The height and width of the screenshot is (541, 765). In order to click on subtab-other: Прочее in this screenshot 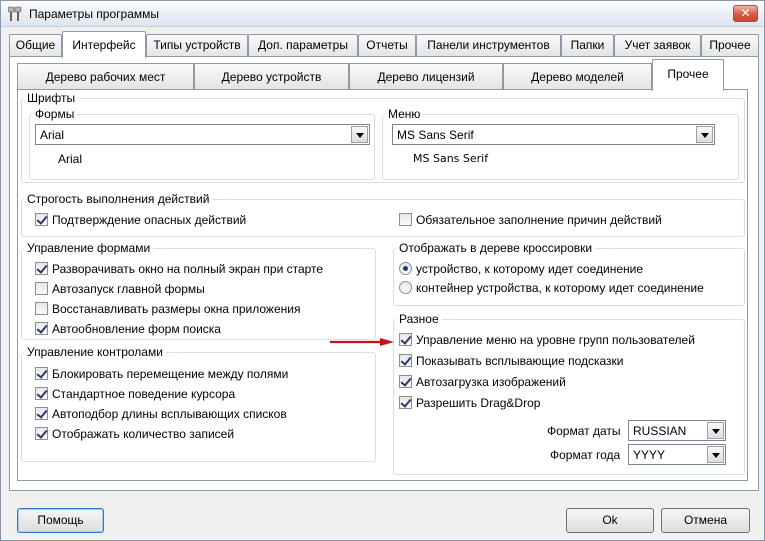, I will do `click(688, 75)`.